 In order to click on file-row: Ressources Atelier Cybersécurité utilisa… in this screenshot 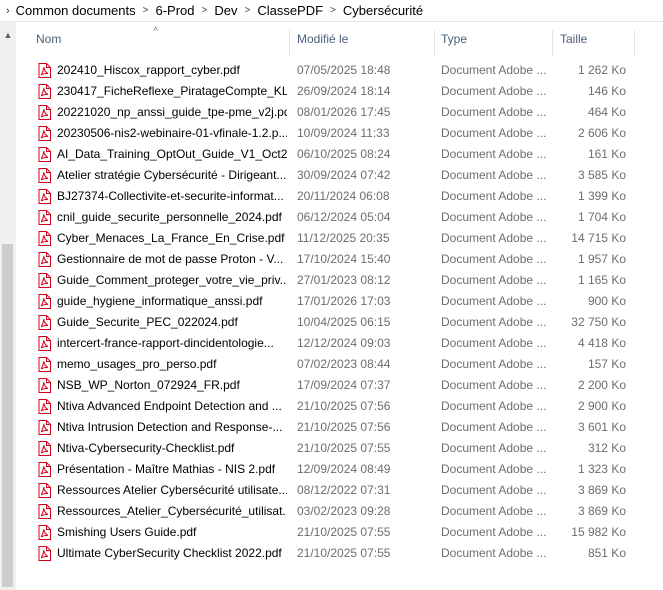, I will do `click(339, 490)`.